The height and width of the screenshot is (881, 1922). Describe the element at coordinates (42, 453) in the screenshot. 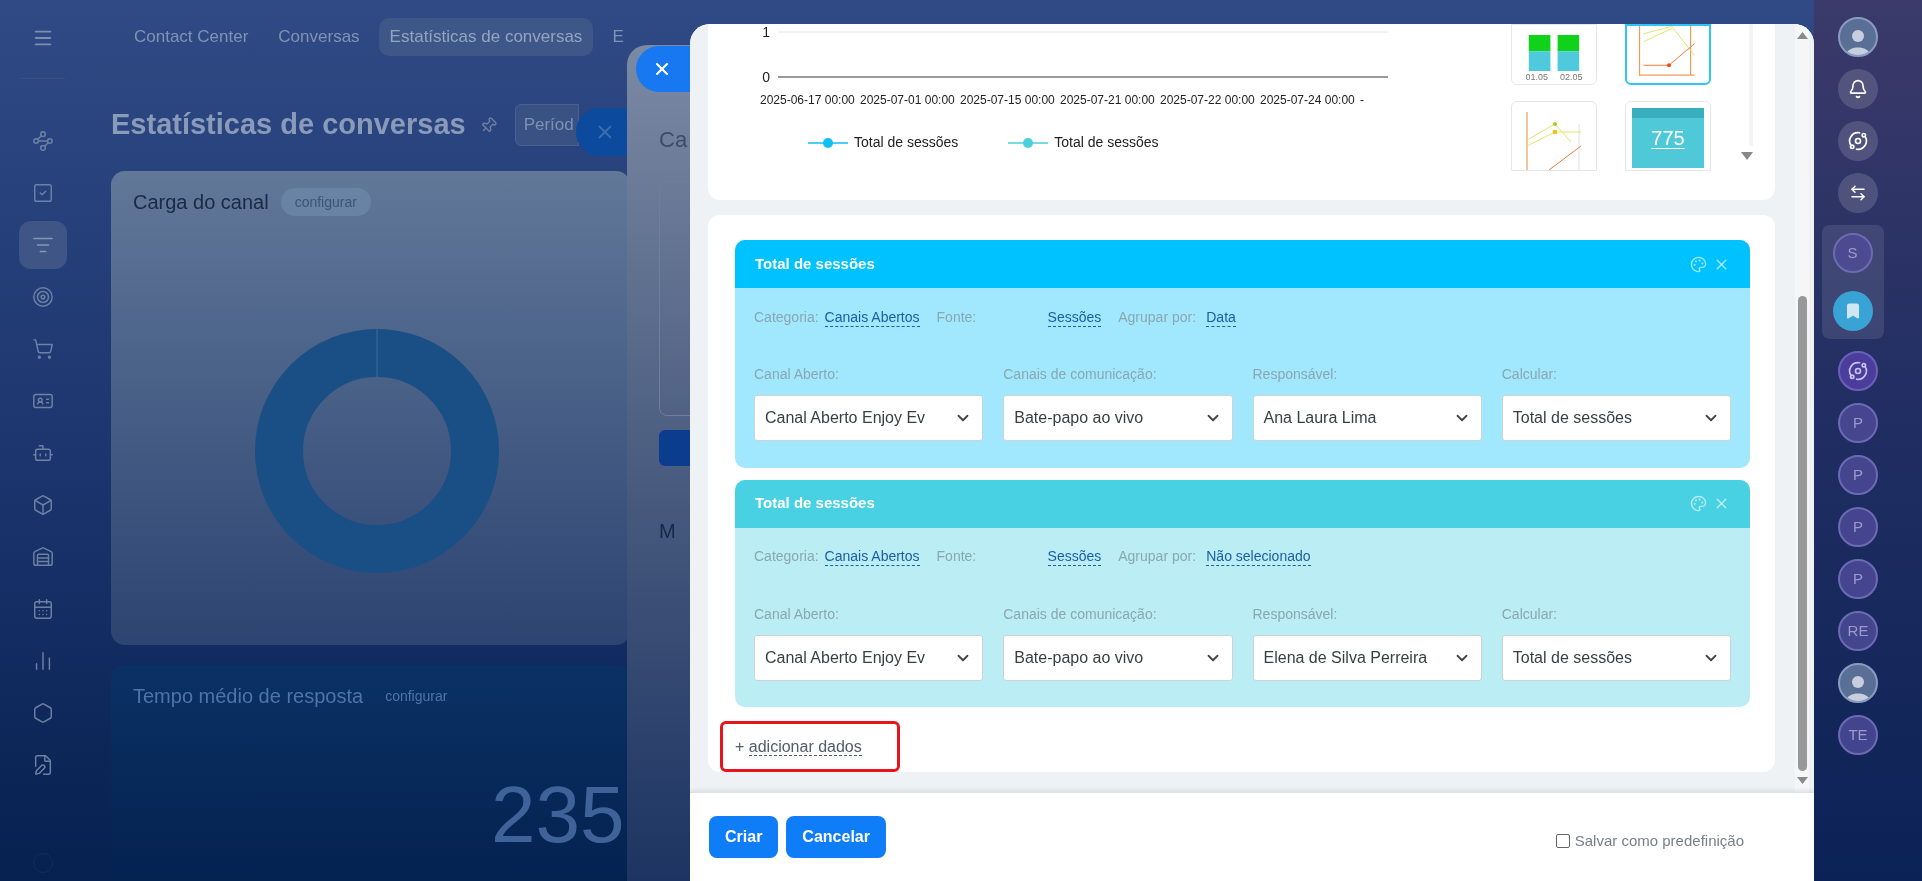

I see `robot-icon` at that location.